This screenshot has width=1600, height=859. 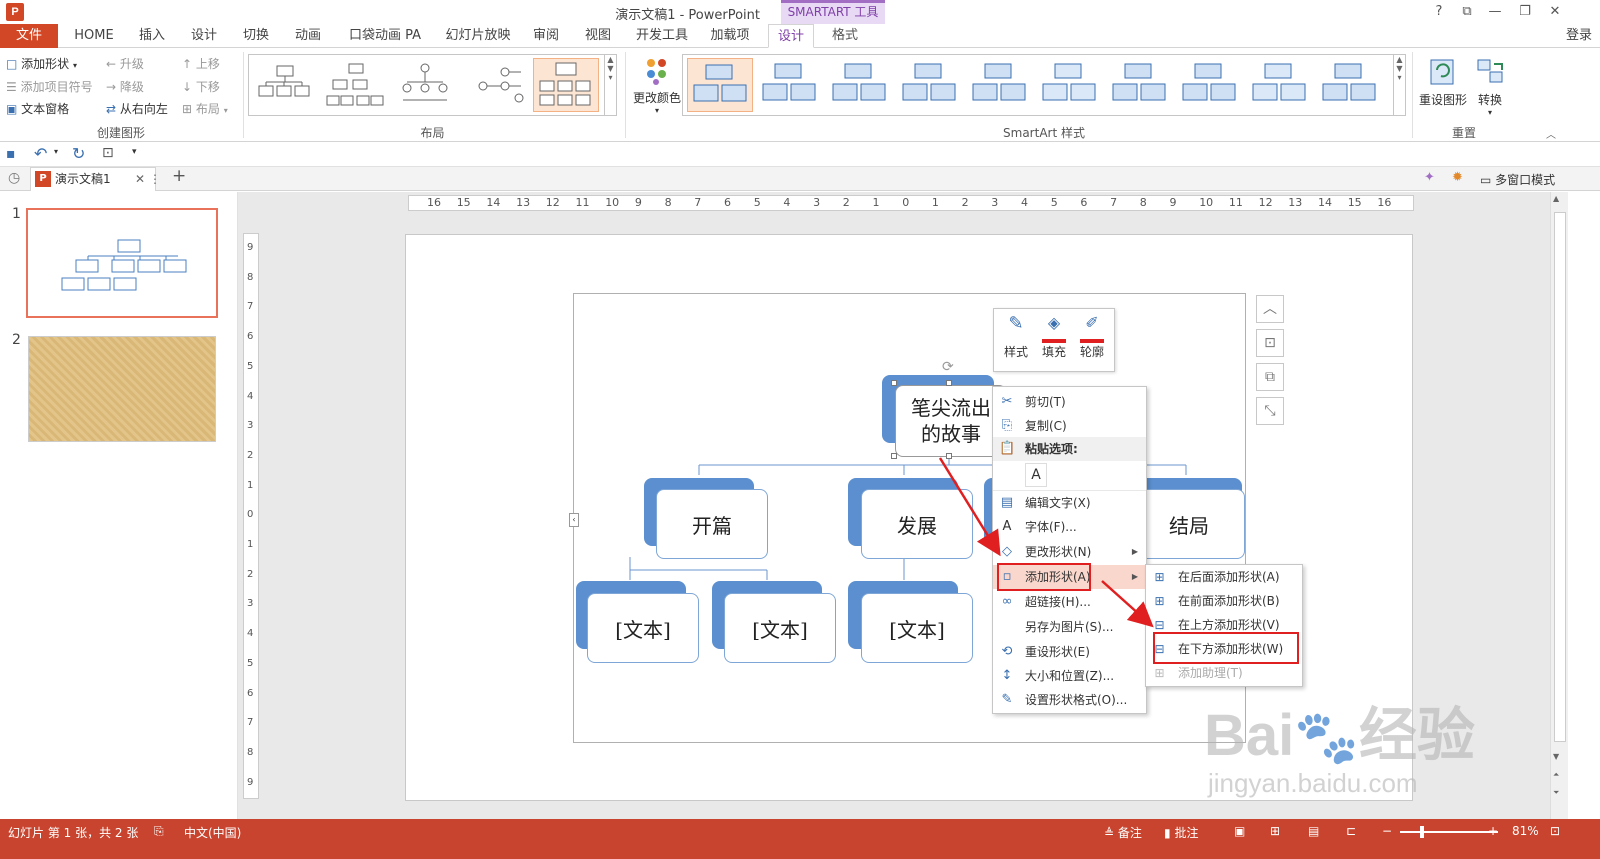 What do you see at coordinates (1224, 601) in the screenshot?
I see `submenu-item-add-before: ⊞ 在前面添加形状(B)` at bounding box center [1224, 601].